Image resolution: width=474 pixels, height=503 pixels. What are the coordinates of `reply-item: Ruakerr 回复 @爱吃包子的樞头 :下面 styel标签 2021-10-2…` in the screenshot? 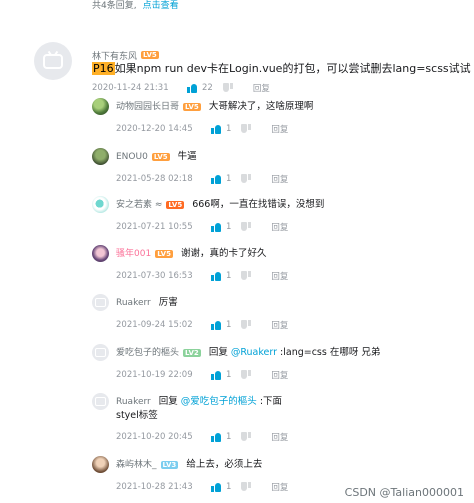 It's located at (277, 419).